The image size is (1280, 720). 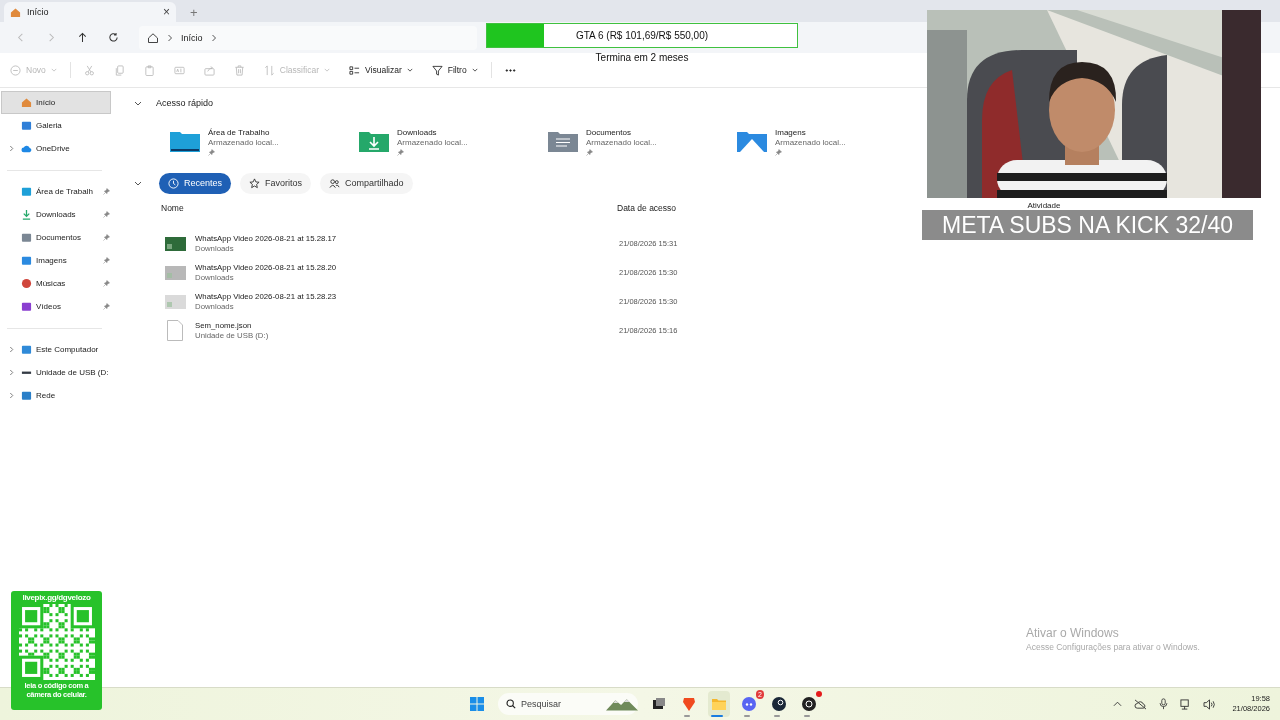 I want to click on task-view-icon, so click(x=659, y=704).